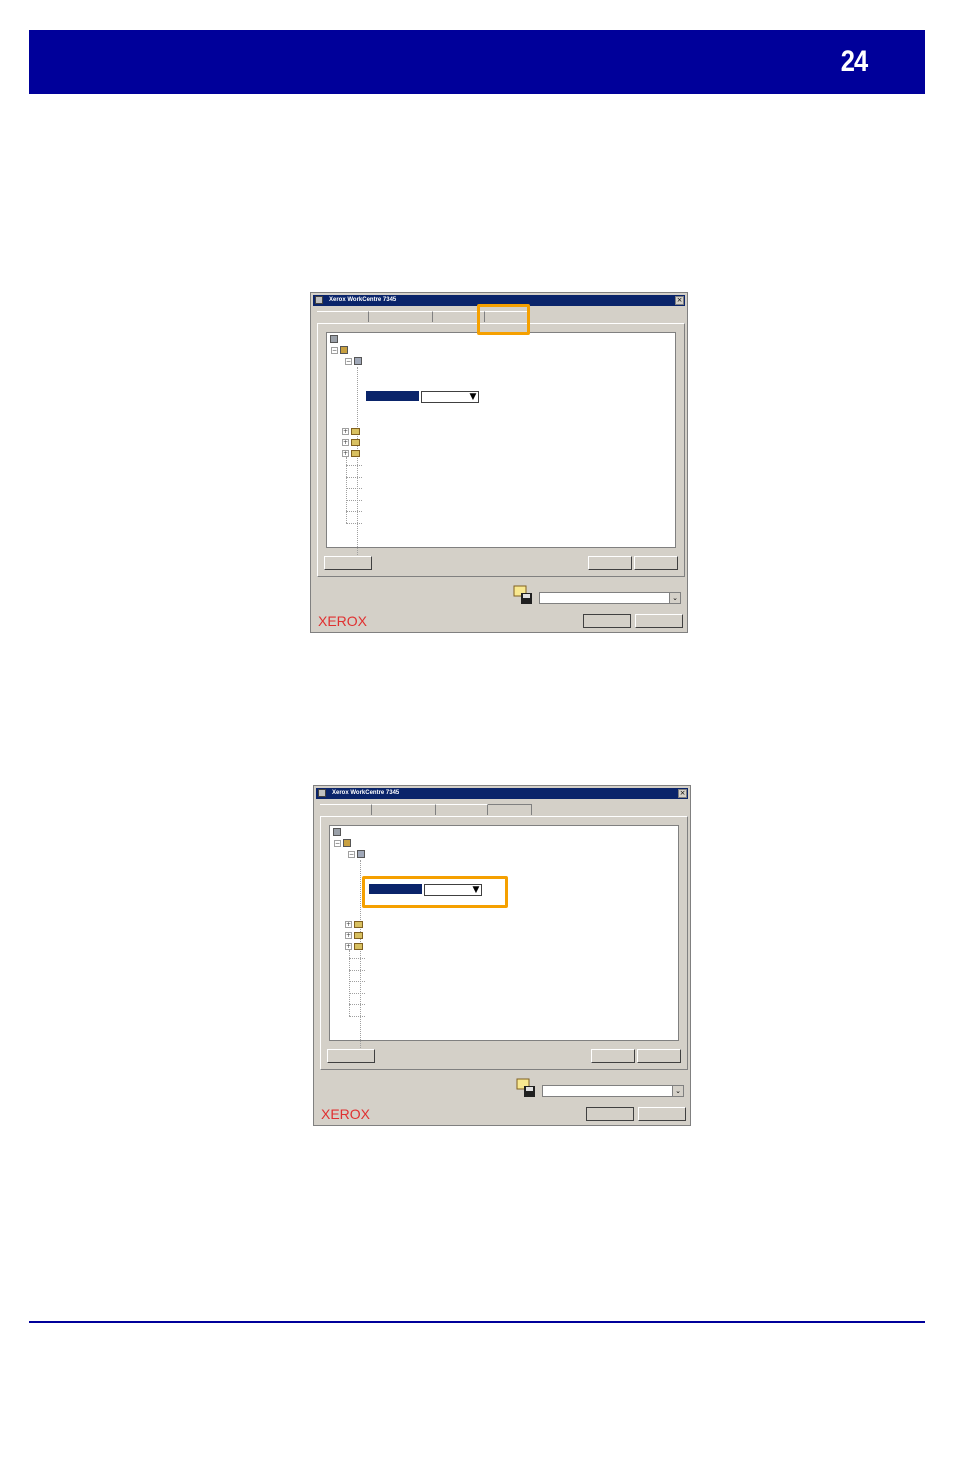 The width and height of the screenshot is (954, 1475). What do you see at coordinates (473, 397) in the screenshot?
I see `dropdown-arrow-icon: ▼` at bounding box center [473, 397].